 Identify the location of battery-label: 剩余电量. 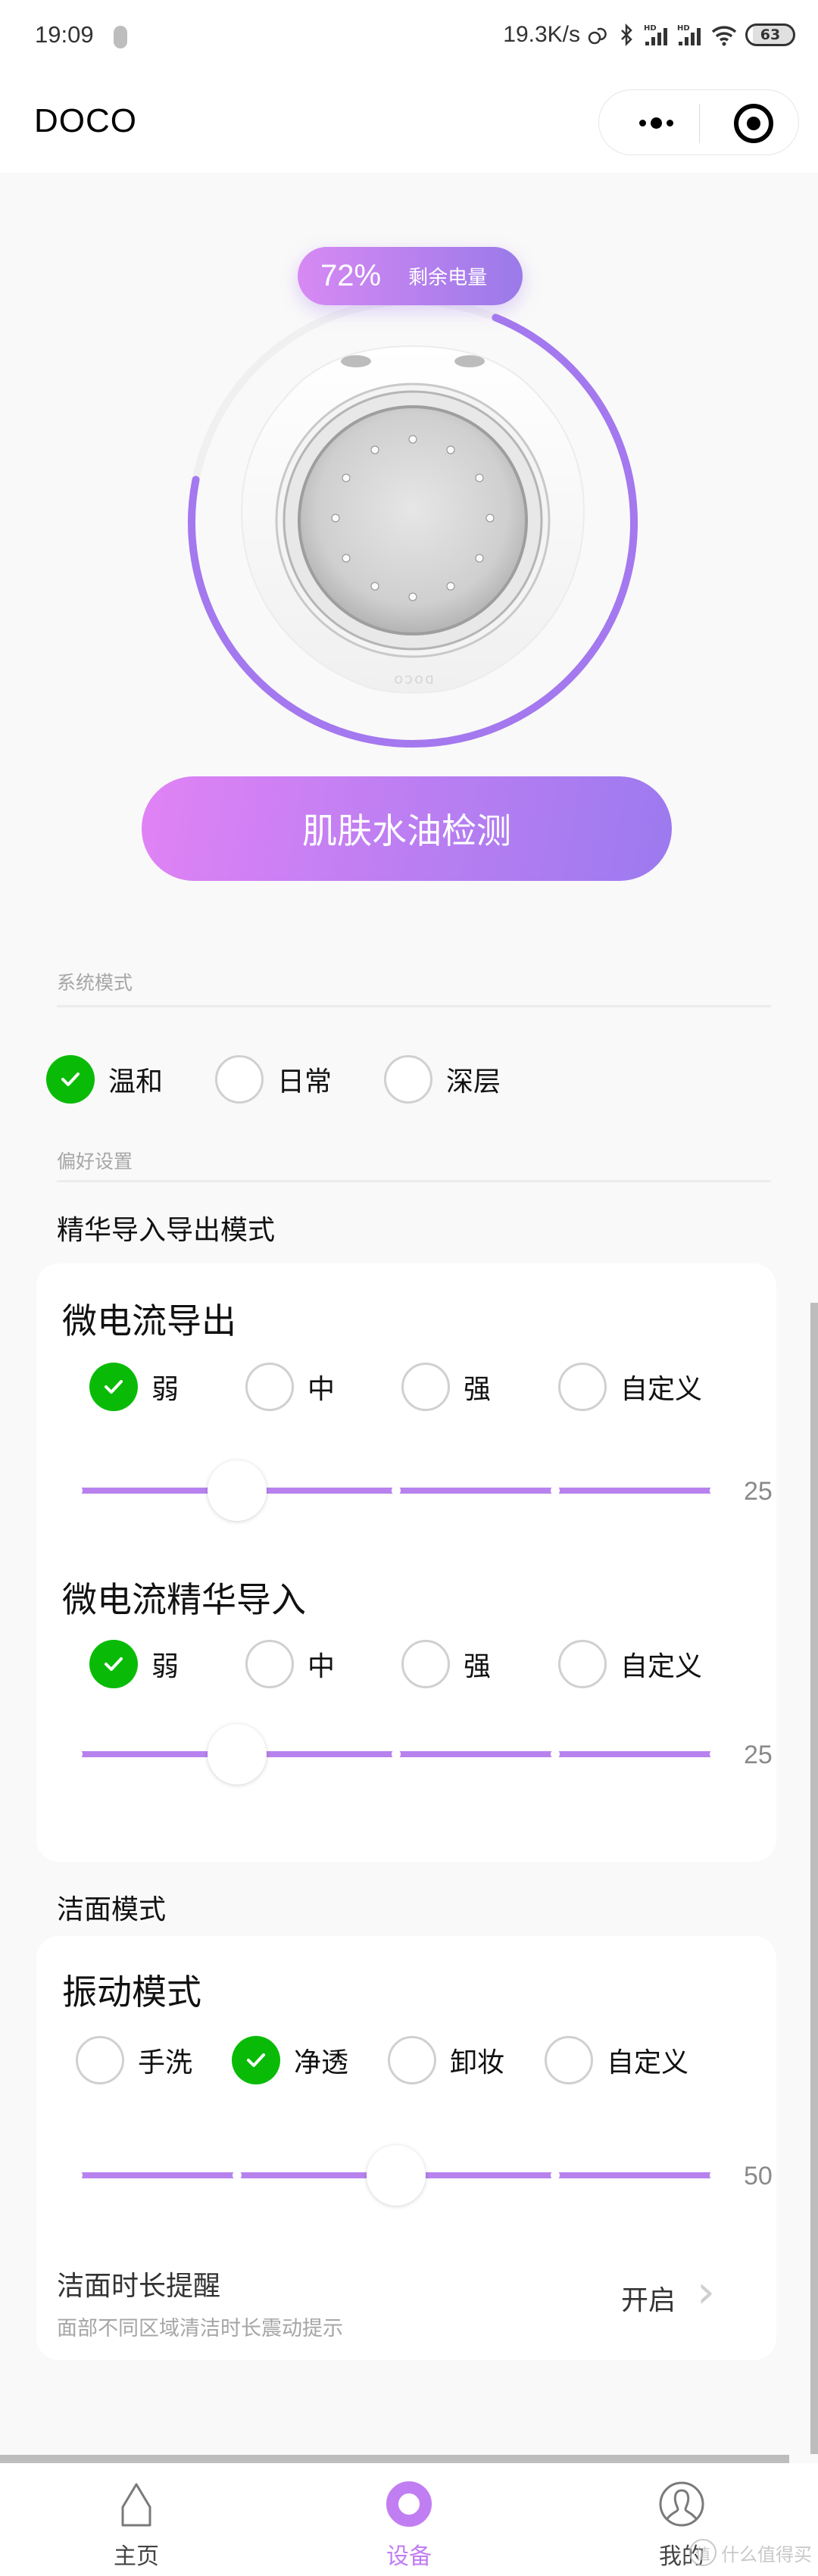
(448, 278).